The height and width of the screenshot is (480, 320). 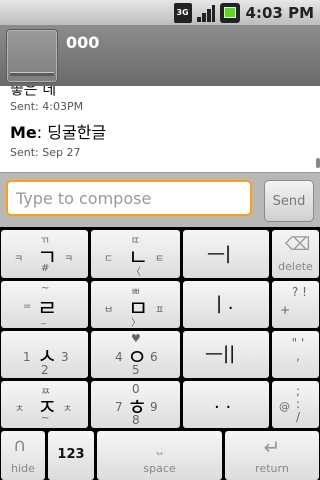 I want to click on key-giyeok: ㄲ ㅋ ㄱ ㅋ #, so click(x=44, y=254).